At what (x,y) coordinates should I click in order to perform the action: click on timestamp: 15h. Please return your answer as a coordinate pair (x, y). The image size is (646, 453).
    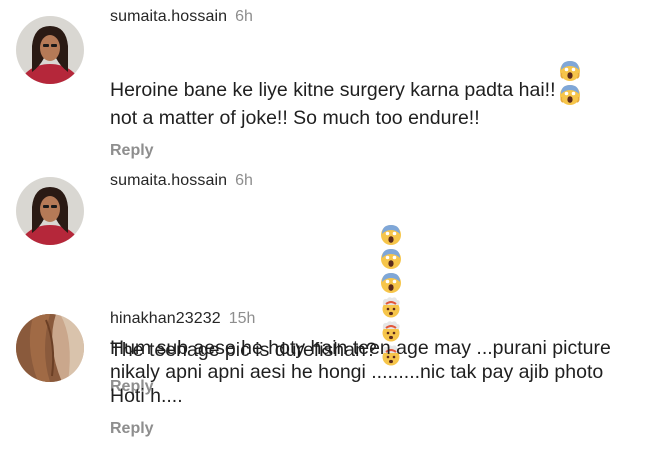
    Looking at the image, I should click on (242, 318).